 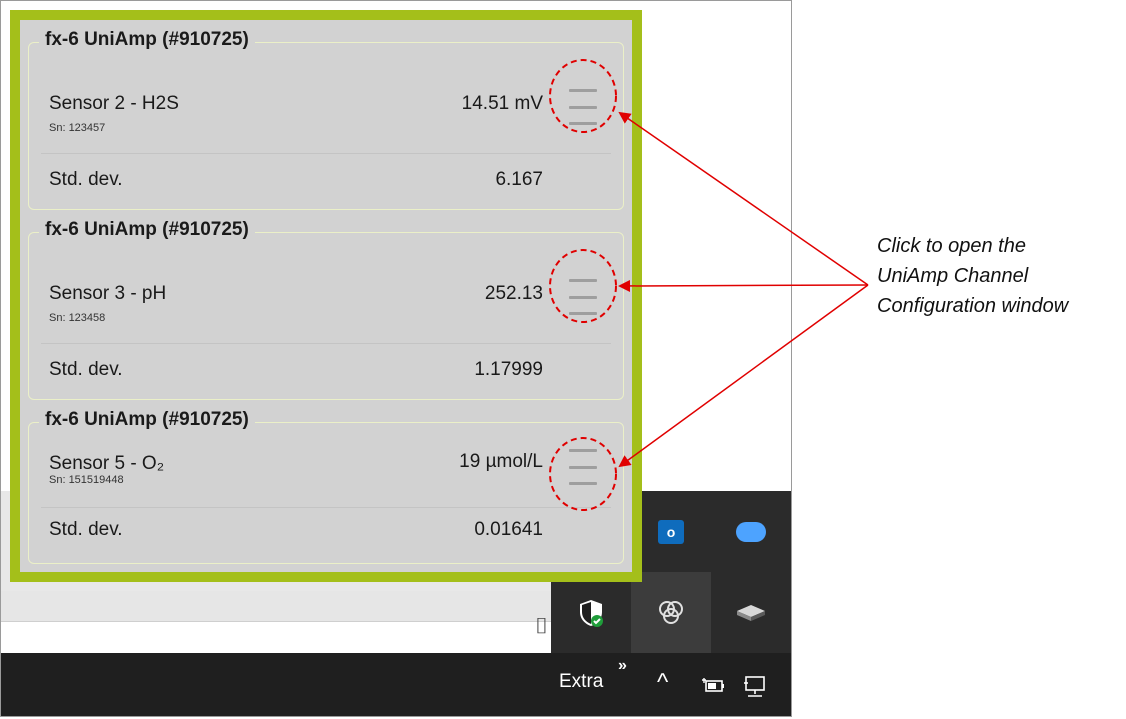 I want to click on callout-line: Configuration window, so click(x=973, y=306).